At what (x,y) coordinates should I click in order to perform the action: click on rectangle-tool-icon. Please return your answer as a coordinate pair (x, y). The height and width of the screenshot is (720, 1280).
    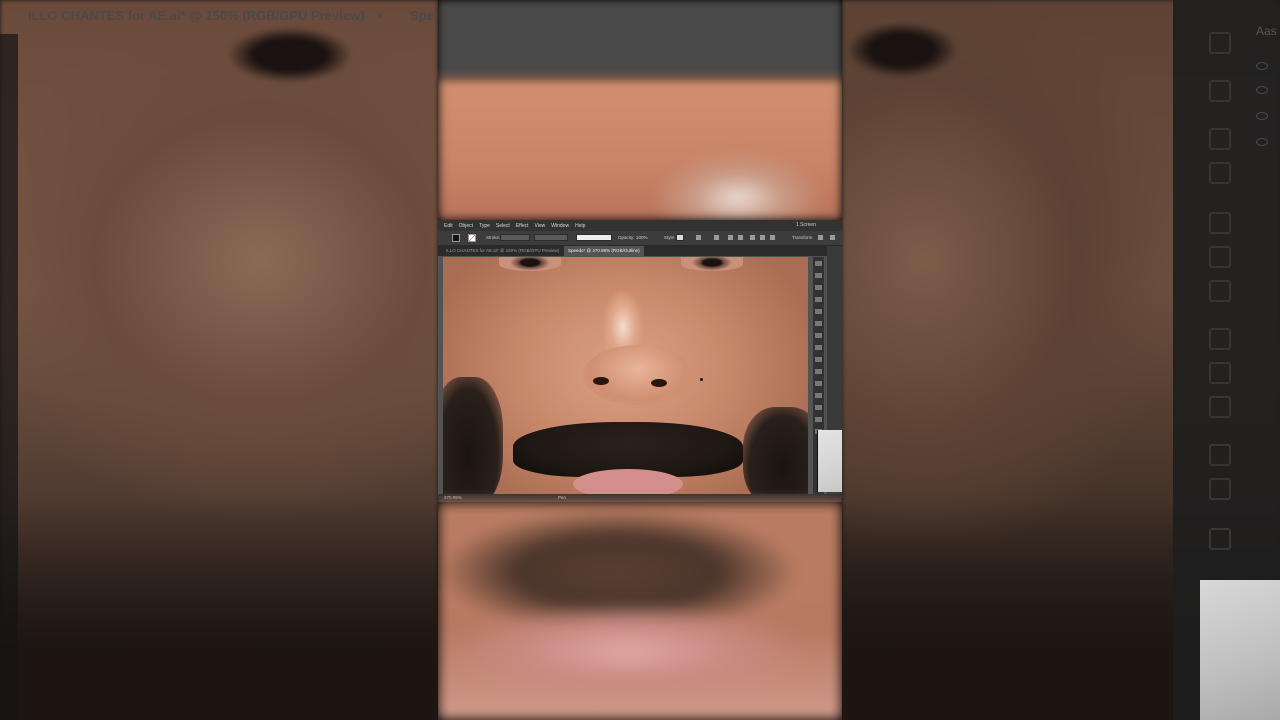
    Looking at the image, I should click on (818, 335).